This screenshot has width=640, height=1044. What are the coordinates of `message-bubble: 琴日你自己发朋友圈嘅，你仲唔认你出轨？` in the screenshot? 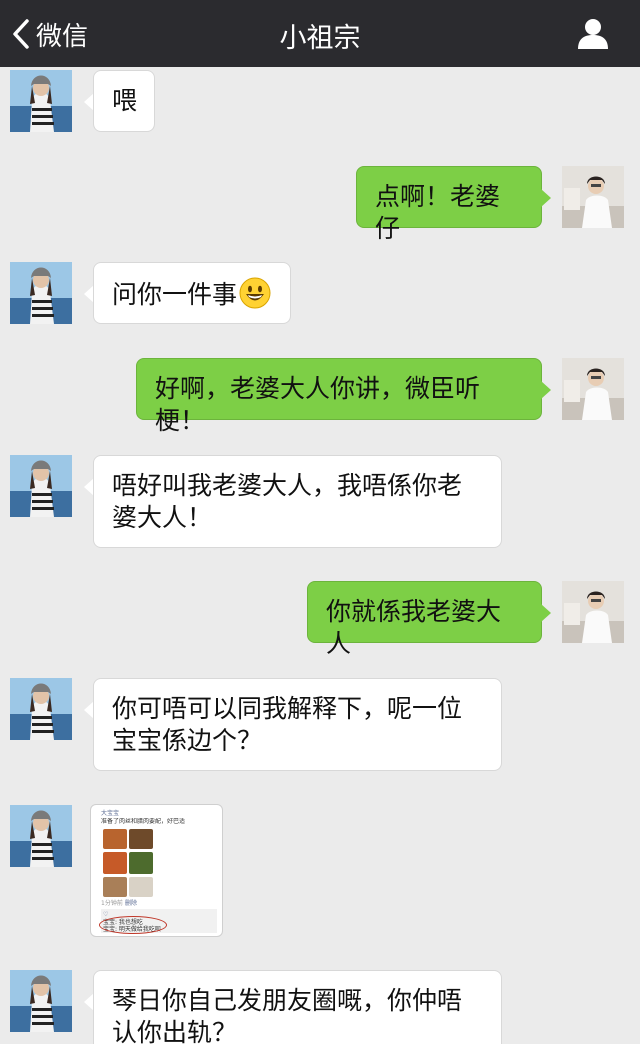 It's located at (297, 1007).